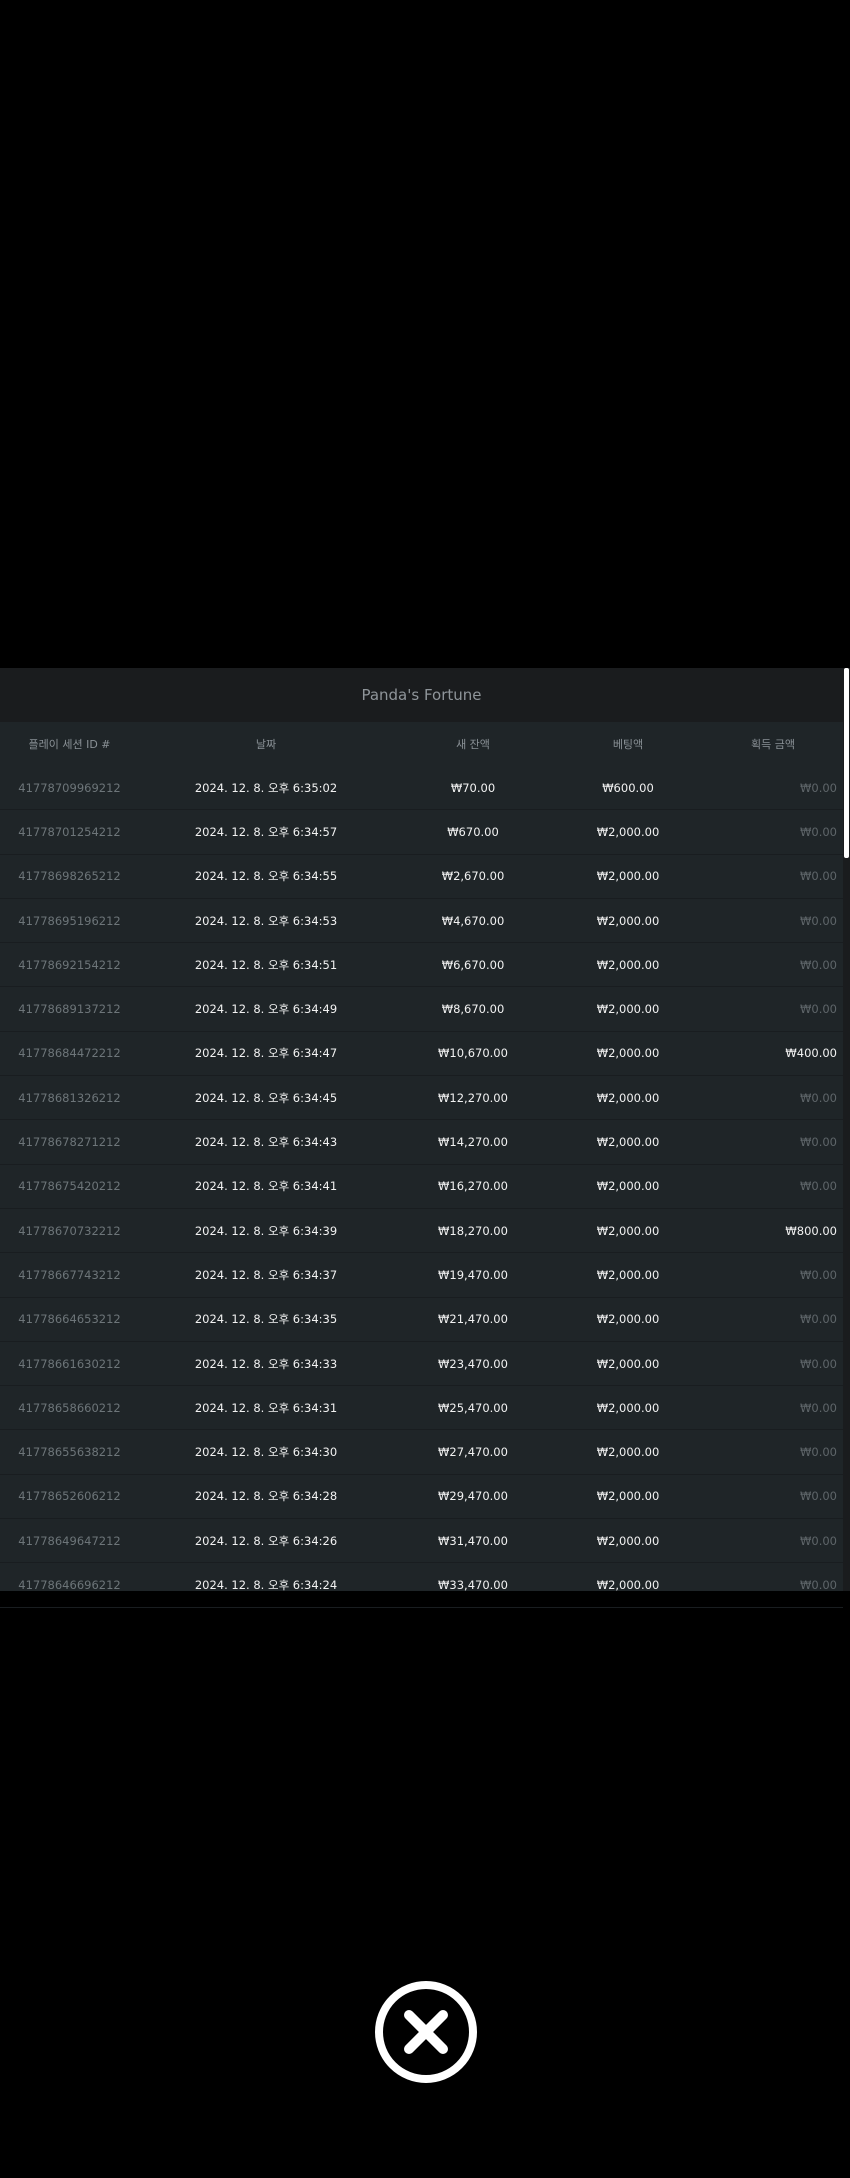 This screenshot has width=850, height=2178. I want to click on session-id-cell: 41778701254212, so click(69, 831).